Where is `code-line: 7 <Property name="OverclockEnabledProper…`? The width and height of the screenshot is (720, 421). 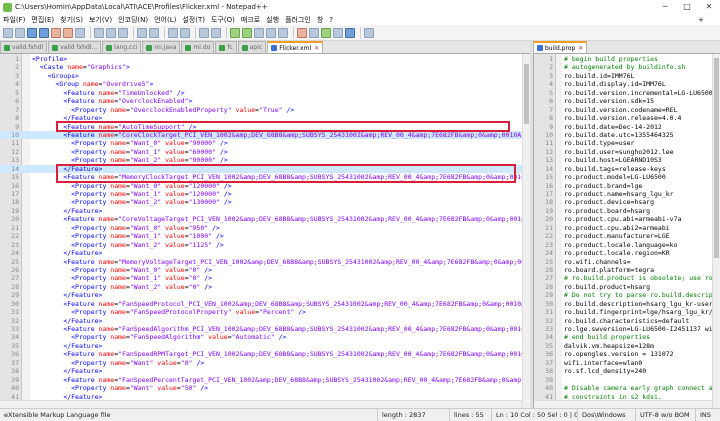 code-line: 7 <Property name="OverclockEnabledProper… is located at coordinates (265, 110).